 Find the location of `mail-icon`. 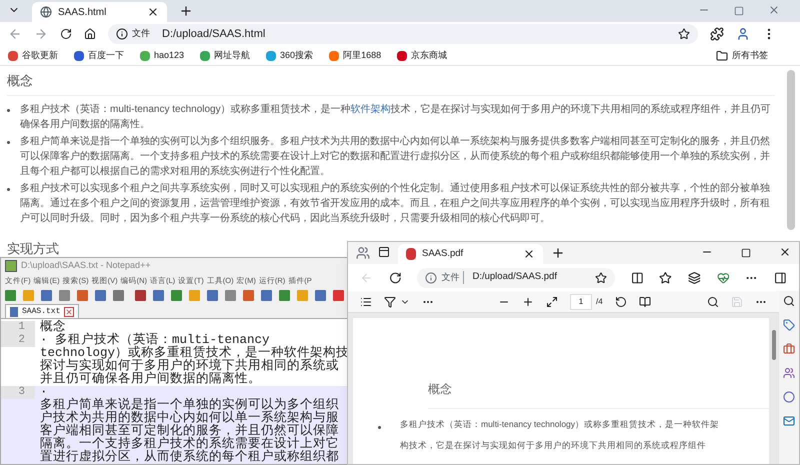

mail-icon is located at coordinates (789, 421).